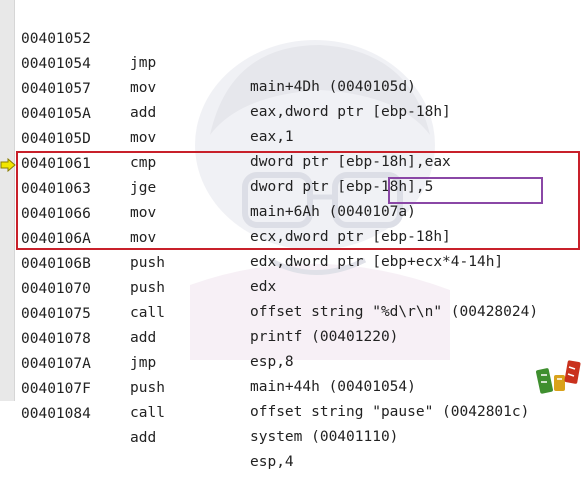 The height and width of the screenshot is (498, 583). I want to click on instruction-operands: offset string "pause" (0042801c), so click(390, 412).